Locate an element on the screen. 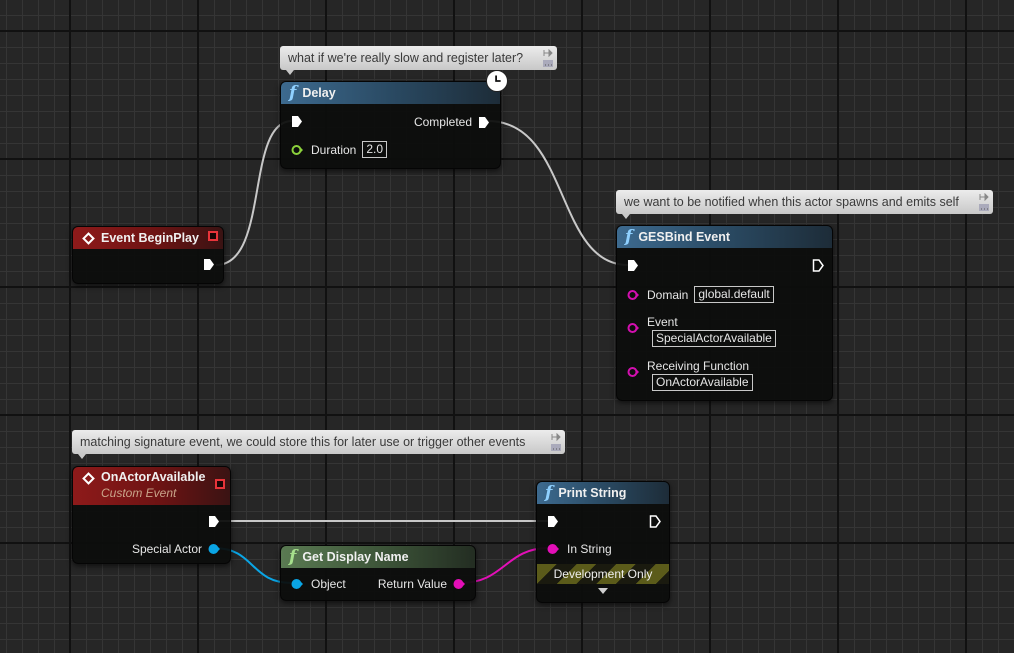  receiving-function-input: OnActorAvailable is located at coordinates (702, 382).